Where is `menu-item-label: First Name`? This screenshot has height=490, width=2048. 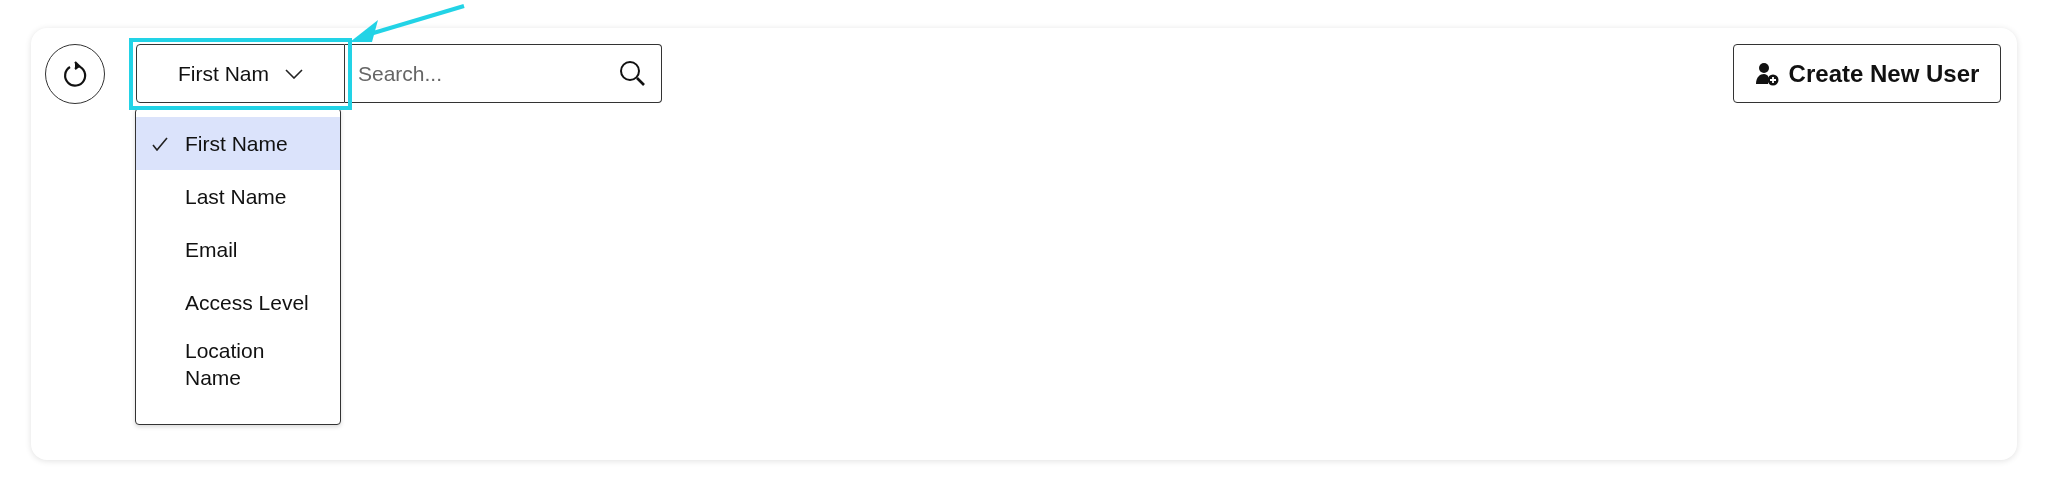 menu-item-label: First Name is located at coordinates (236, 144).